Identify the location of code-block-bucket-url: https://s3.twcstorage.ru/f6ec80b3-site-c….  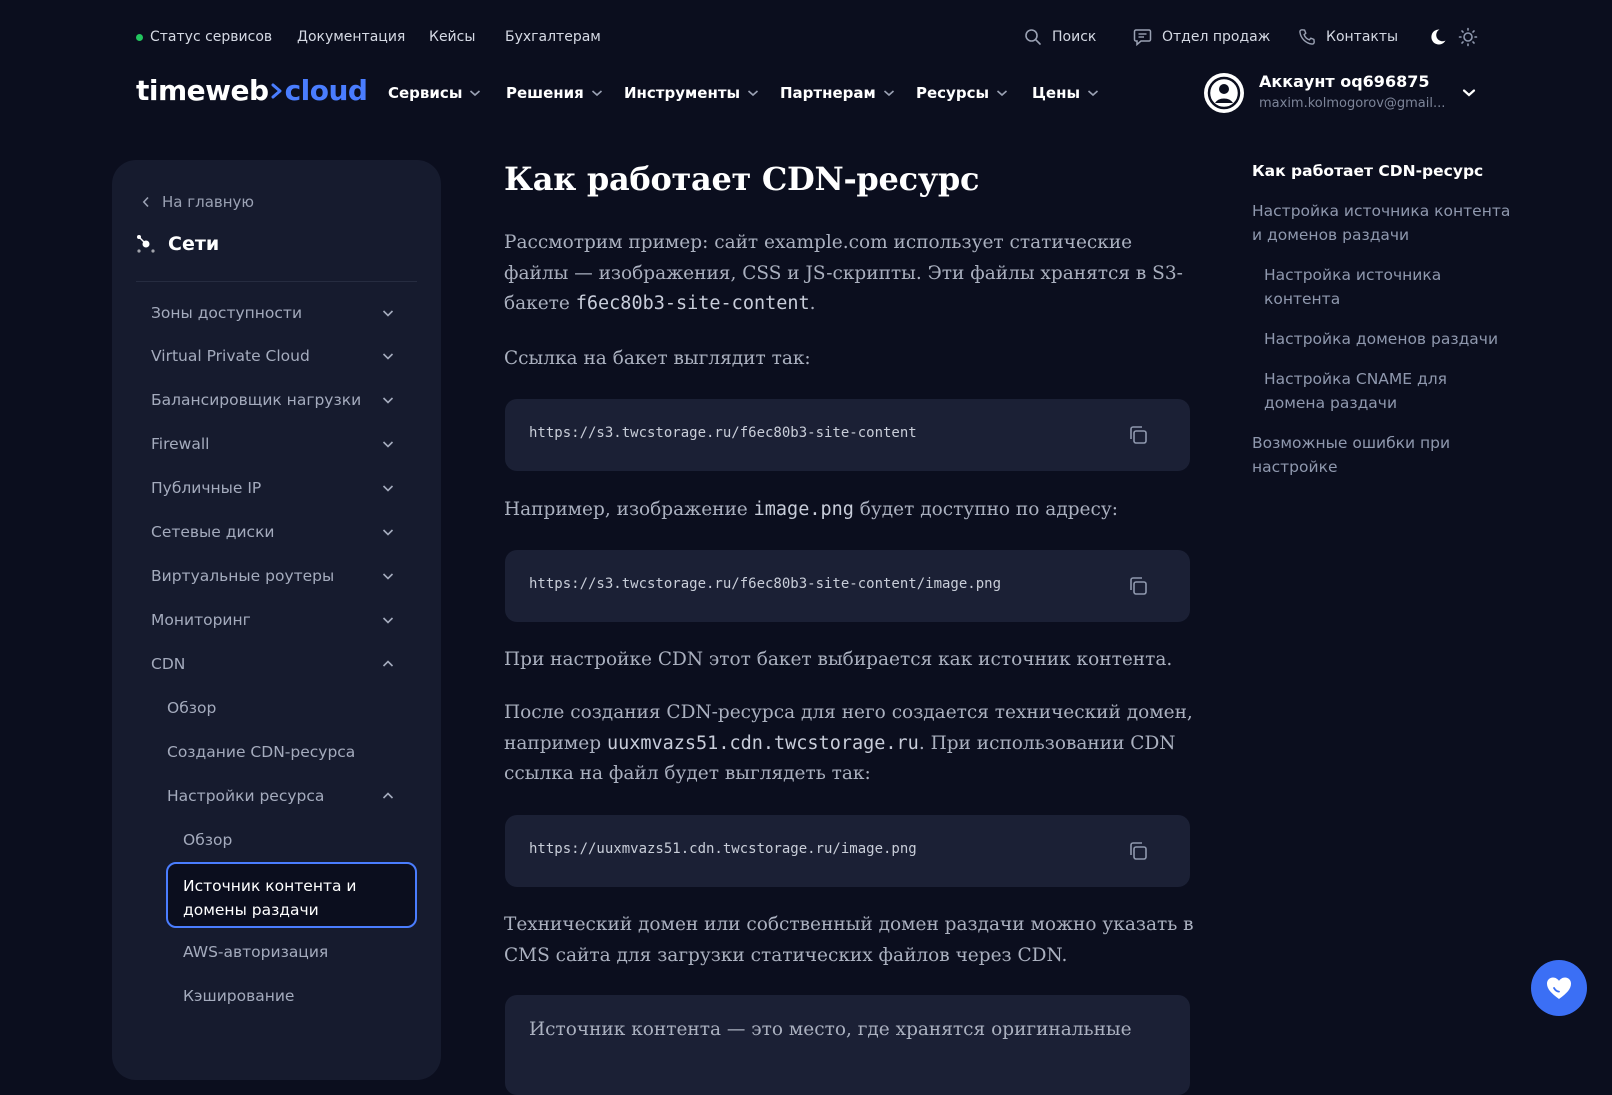
(847, 435).